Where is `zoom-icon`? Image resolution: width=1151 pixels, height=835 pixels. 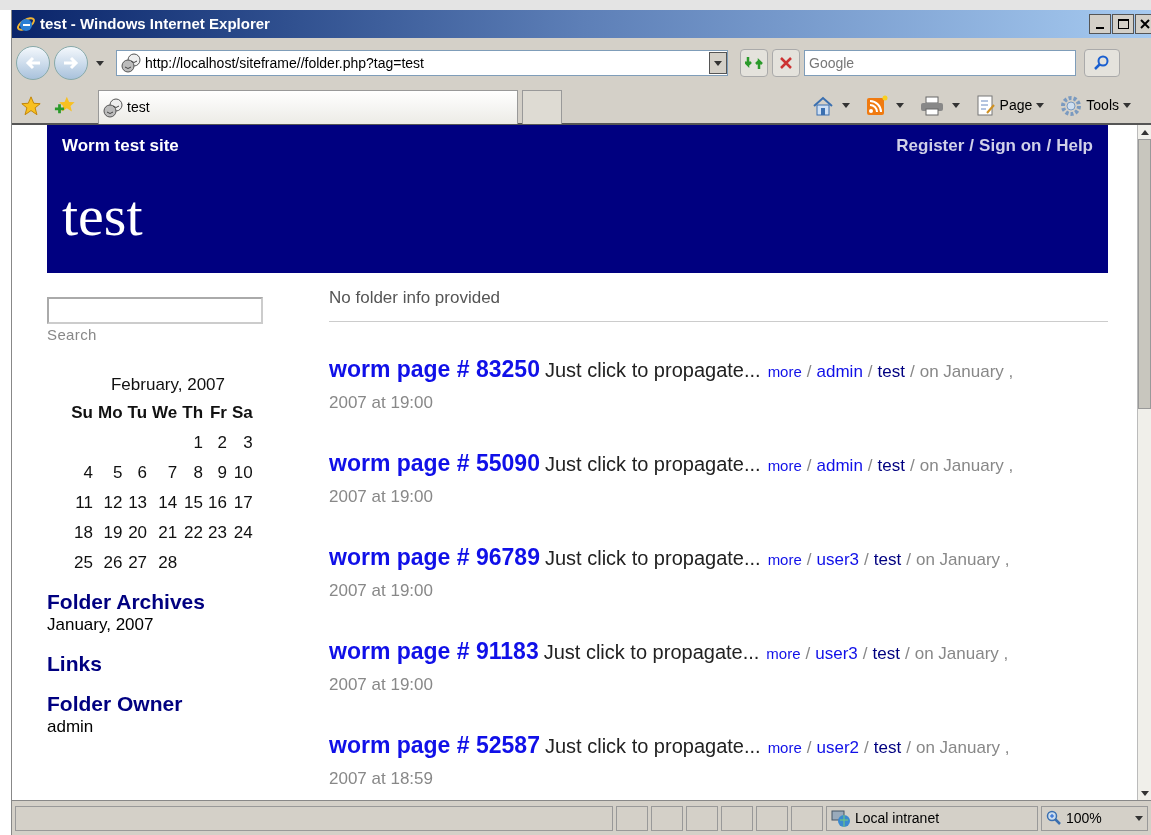
zoom-icon is located at coordinates (1054, 818).